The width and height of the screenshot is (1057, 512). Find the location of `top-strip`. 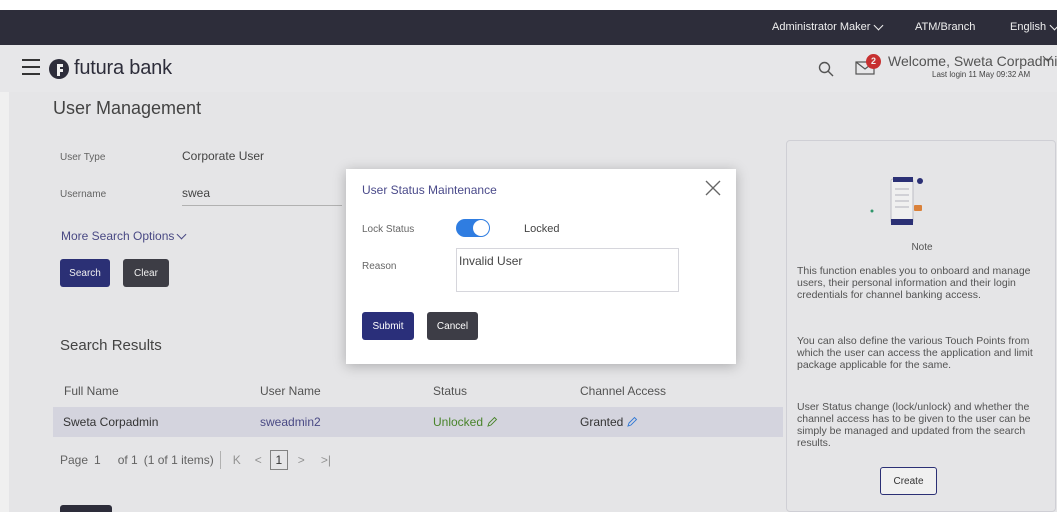

top-strip is located at coordinates (528, 5).